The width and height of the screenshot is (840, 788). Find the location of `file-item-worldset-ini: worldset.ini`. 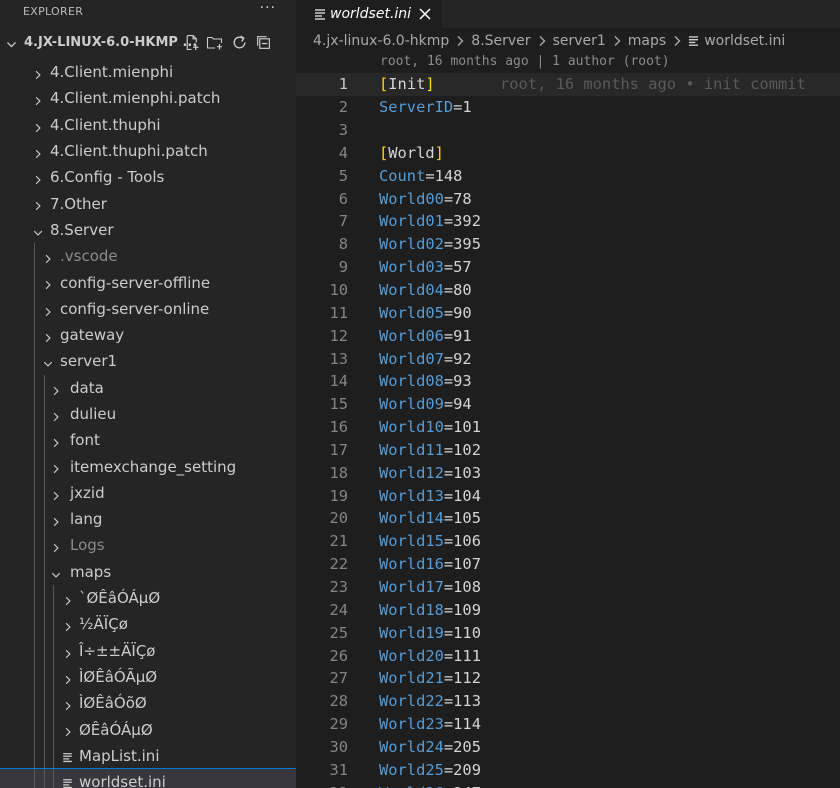

file-item-worldset-ini: worldset.ini is located at coordinates (148, 778).